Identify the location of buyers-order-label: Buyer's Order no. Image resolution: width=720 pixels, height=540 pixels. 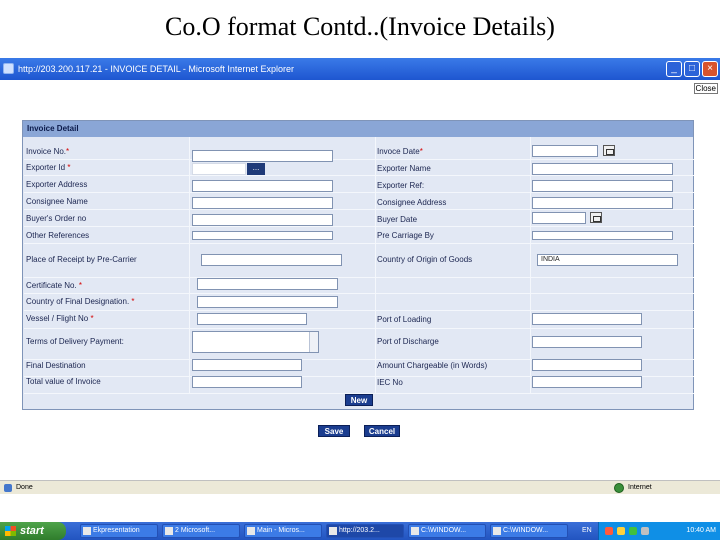
(56, 218).